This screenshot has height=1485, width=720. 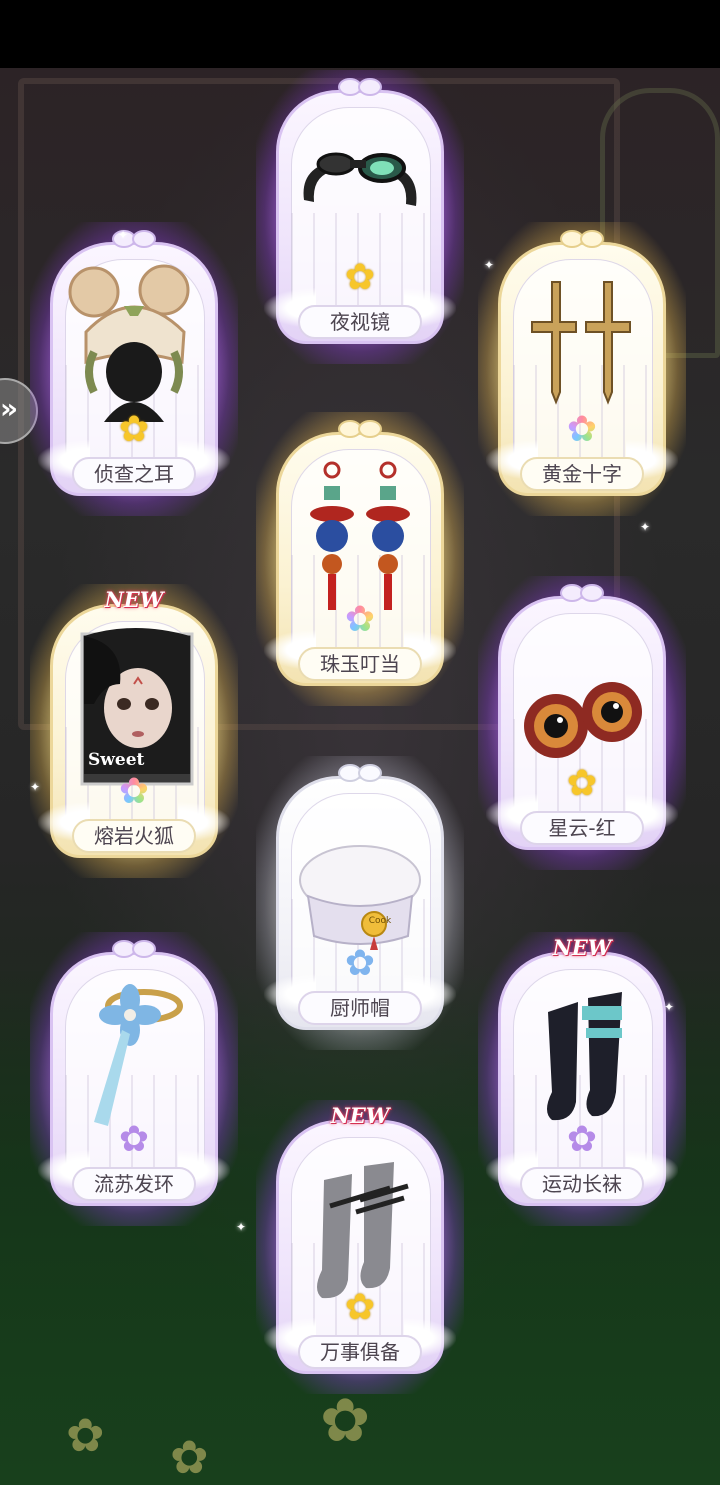 What do you see at coordinates (582, 1057) in the screenshot?
I see `sport-long-socks-icon` at bounding box center [582, 1057].